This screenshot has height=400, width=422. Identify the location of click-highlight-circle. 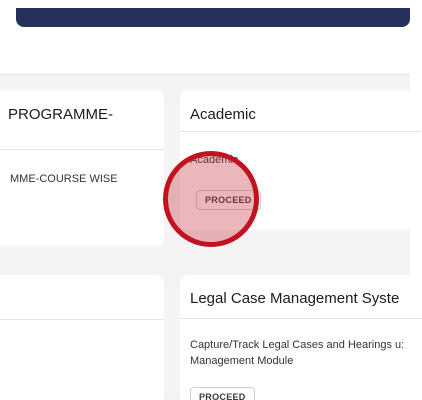
(211, 199).